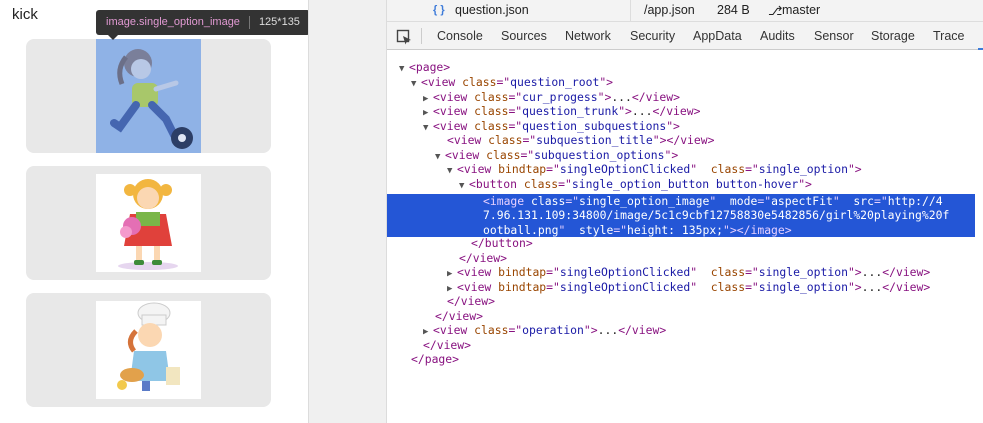 The width and height of the screenshot is (983, 423). I want to click on tree-node-view-close: </view>, so click(483, 258).